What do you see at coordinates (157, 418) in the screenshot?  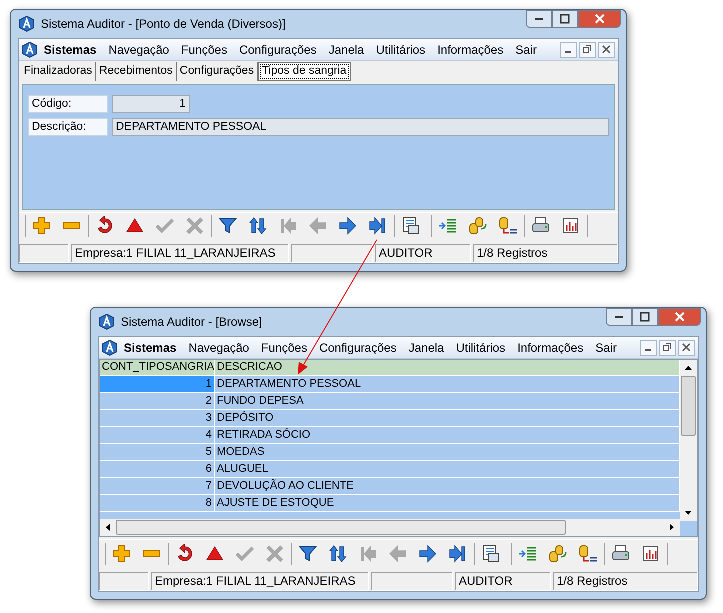 I see `table-cell: 3` at bounding box center [157, 418].